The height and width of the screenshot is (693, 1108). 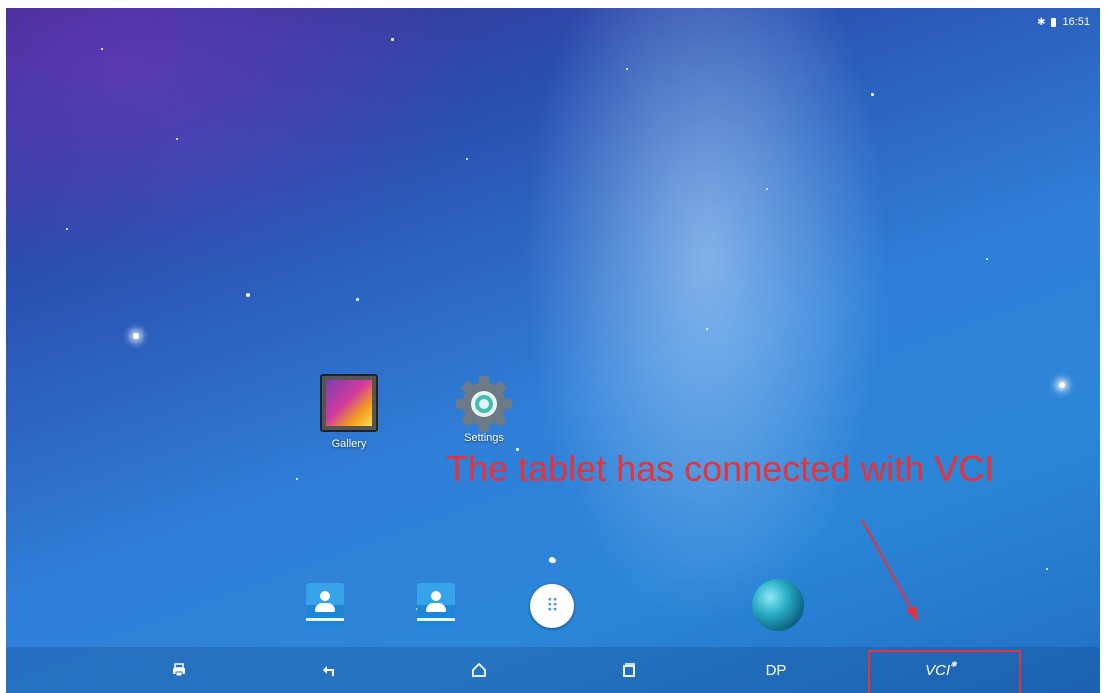 I want to click on home-icon, so click(x=479, y=669).